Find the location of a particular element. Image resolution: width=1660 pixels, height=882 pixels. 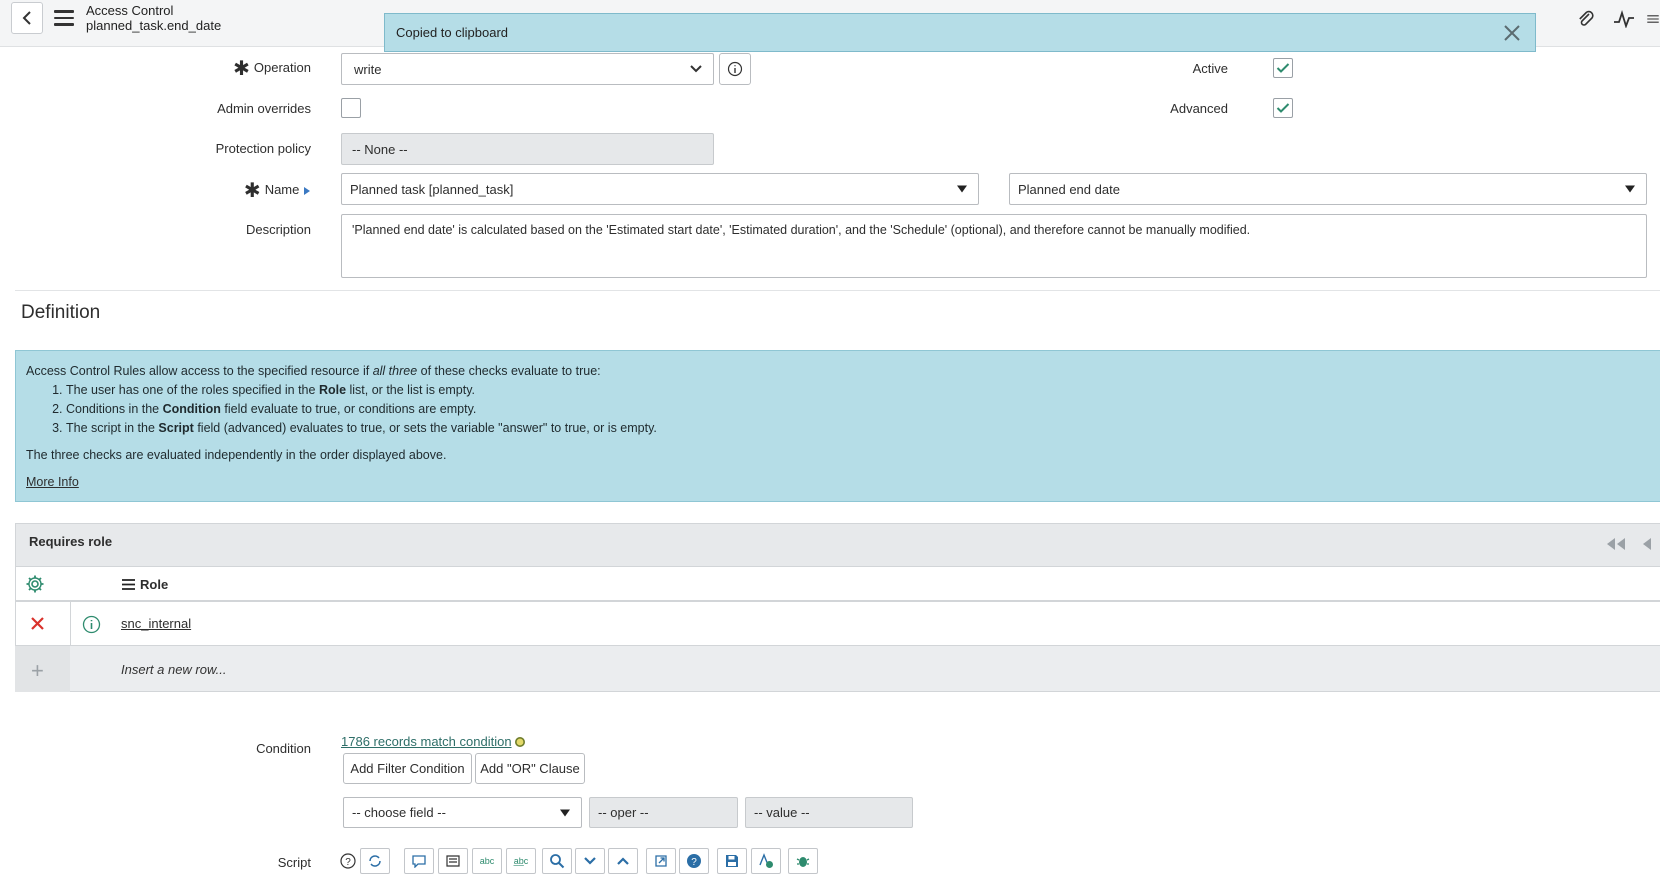

paperclip-icon is located at coordinates (1586, 19).